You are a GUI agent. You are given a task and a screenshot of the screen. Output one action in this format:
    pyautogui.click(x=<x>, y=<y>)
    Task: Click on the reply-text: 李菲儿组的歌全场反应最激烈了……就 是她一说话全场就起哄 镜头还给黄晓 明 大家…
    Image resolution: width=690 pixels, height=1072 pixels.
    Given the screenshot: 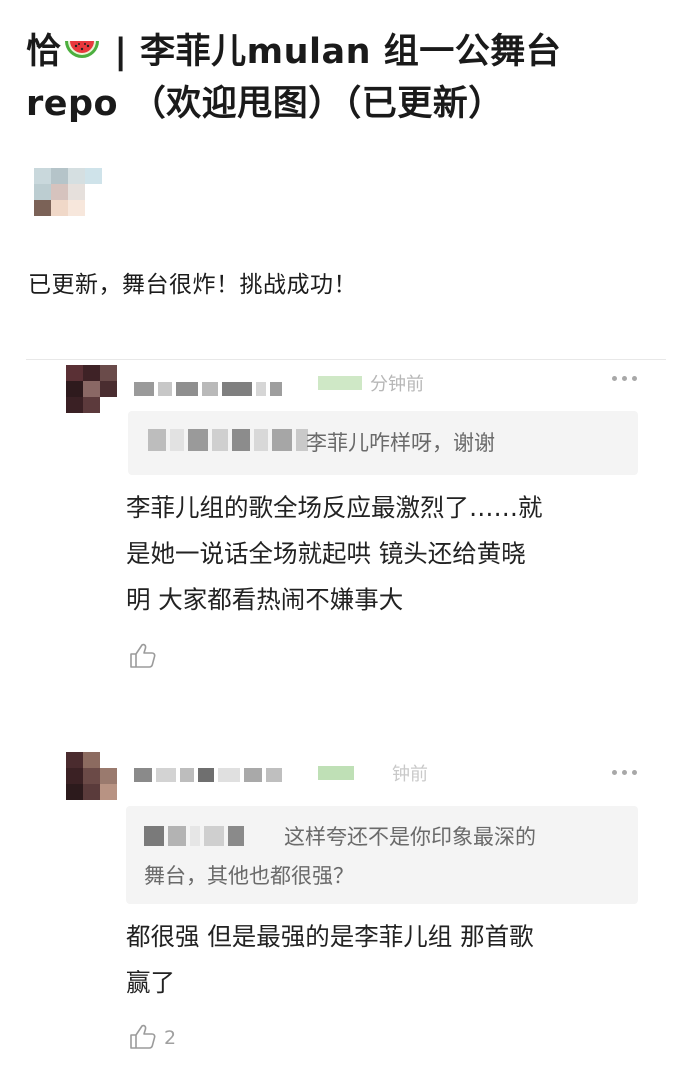 What is the action you would take?
    pyautogui.click(x=334, y=554)
    